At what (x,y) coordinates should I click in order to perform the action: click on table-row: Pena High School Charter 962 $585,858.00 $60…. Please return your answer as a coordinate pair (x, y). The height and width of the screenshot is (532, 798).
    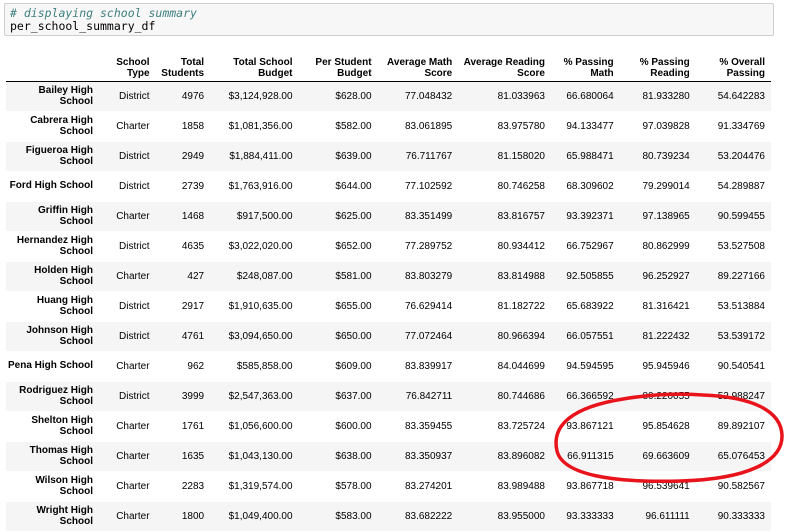
    Looking at the image, I should click on (388, 366).